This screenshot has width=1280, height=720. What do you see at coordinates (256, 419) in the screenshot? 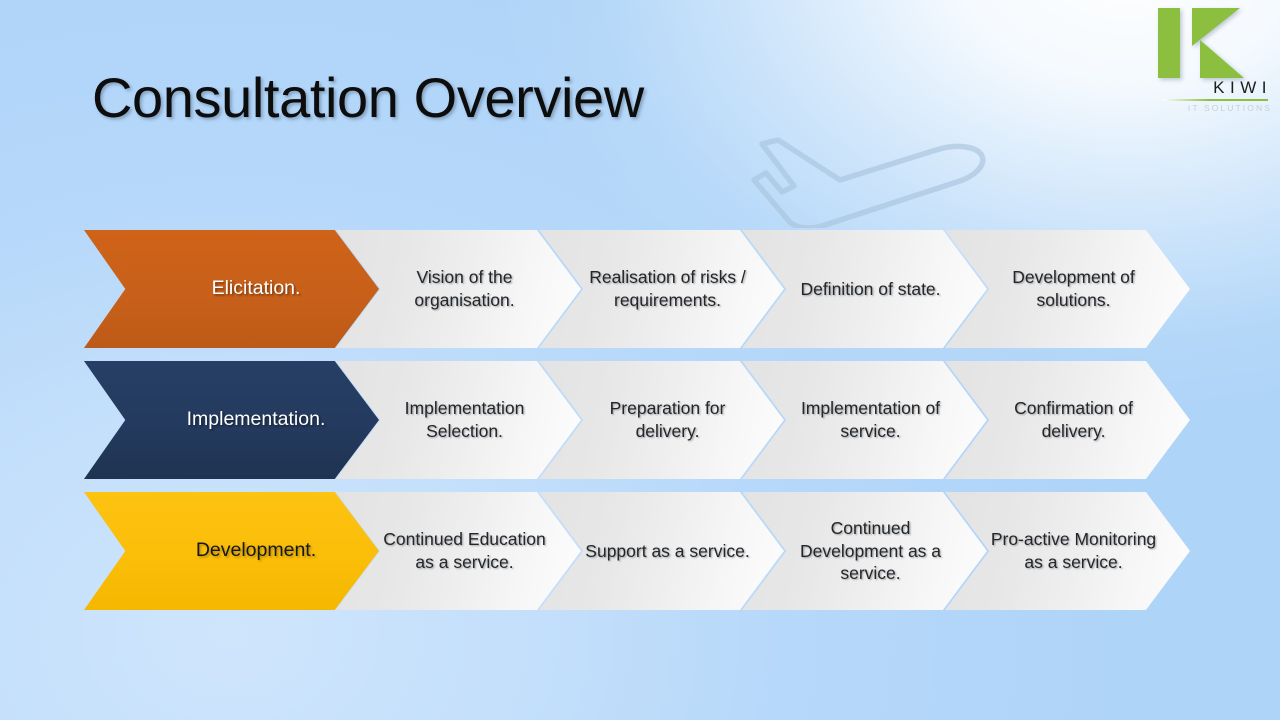
I see `phase-label: Implementation.` at bounding box center [256, 419].